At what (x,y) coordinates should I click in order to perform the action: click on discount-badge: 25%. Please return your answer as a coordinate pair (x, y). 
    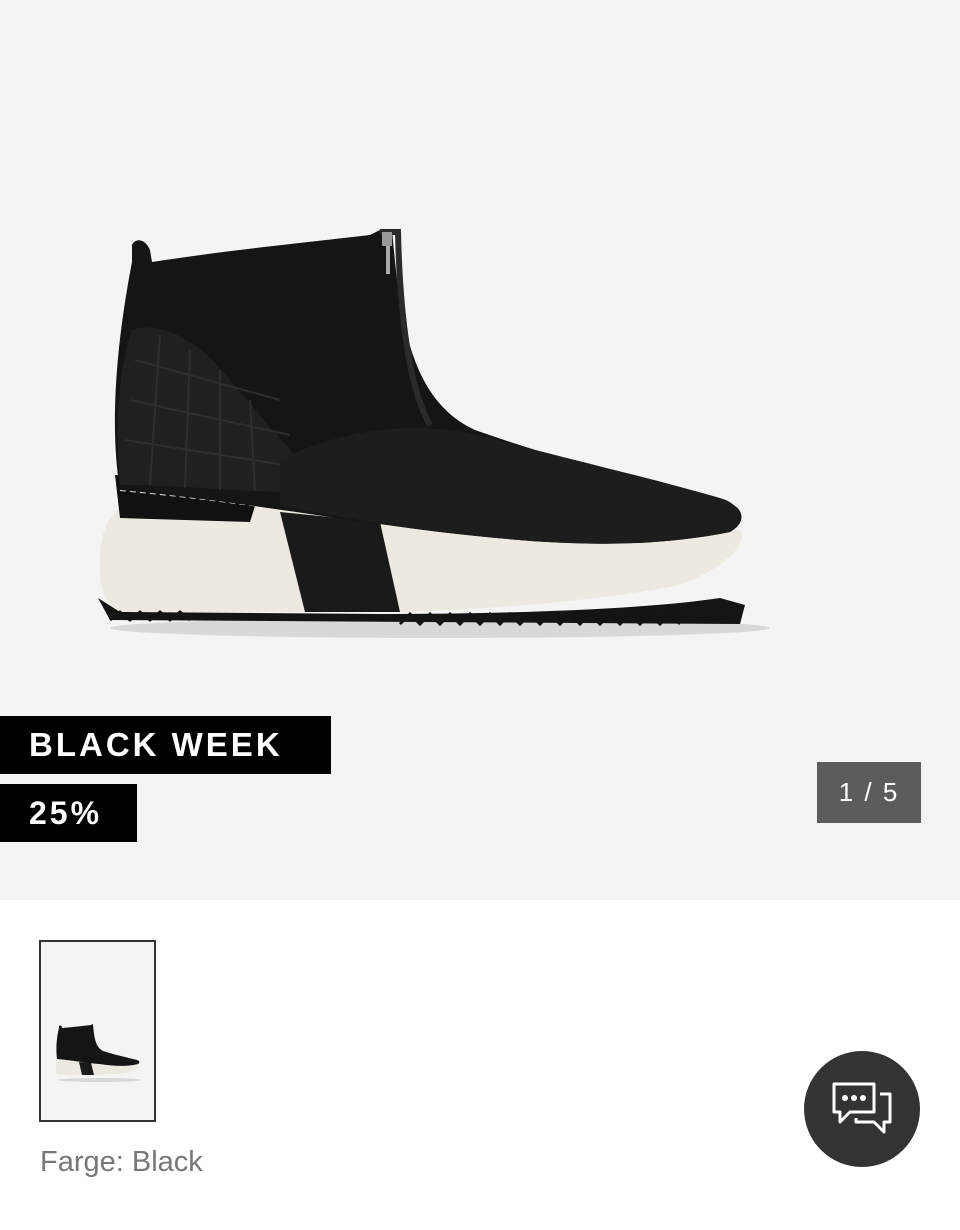
    Looking at the image, I should click on (68, 813).